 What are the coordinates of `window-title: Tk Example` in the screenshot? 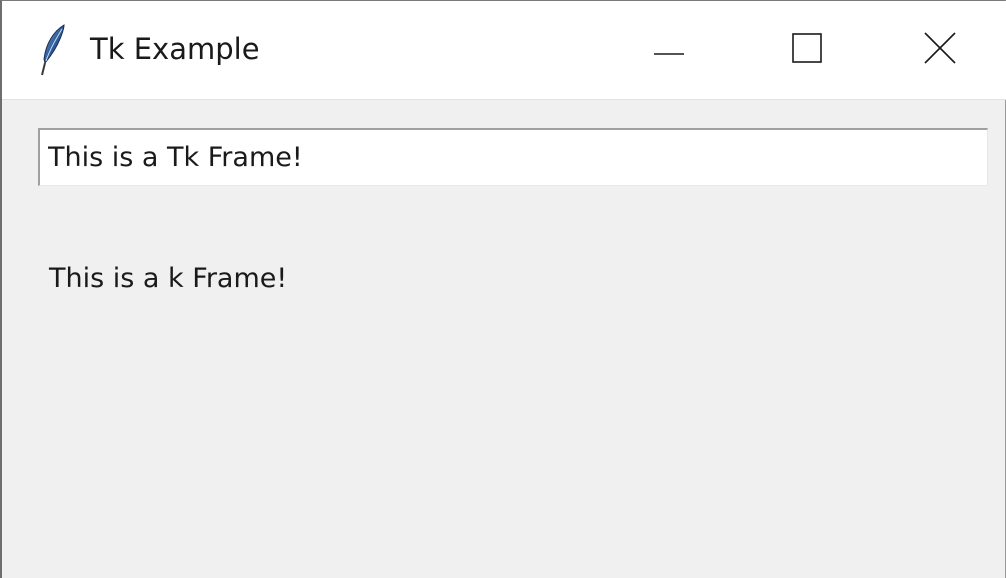 It's located at (175, 49).